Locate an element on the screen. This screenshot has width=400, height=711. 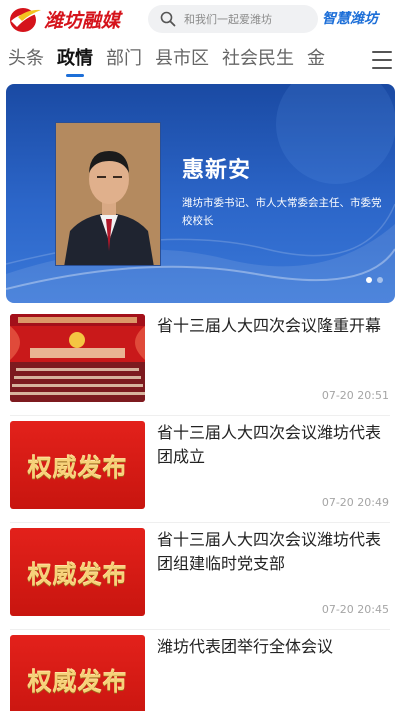
banner-person-title: 潍坊市委书记、市人大常委会主任、市委党校校长 is located at coordinates (282, 212).